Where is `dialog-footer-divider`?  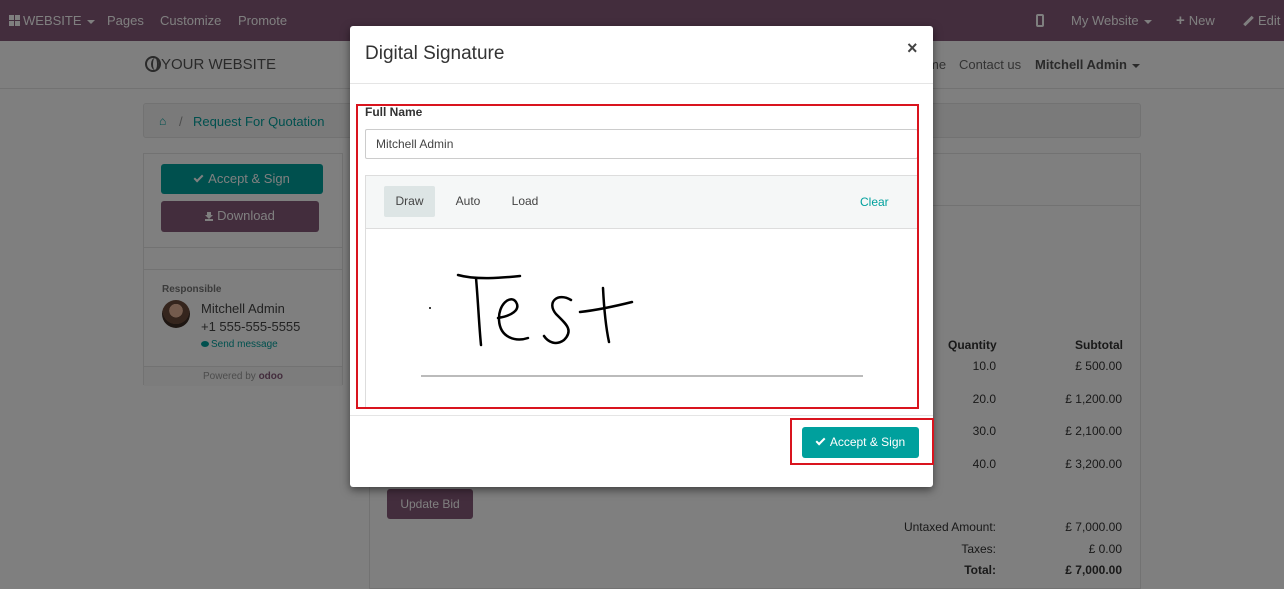 dialog-footer-divider is located at coordinates (641, 415).